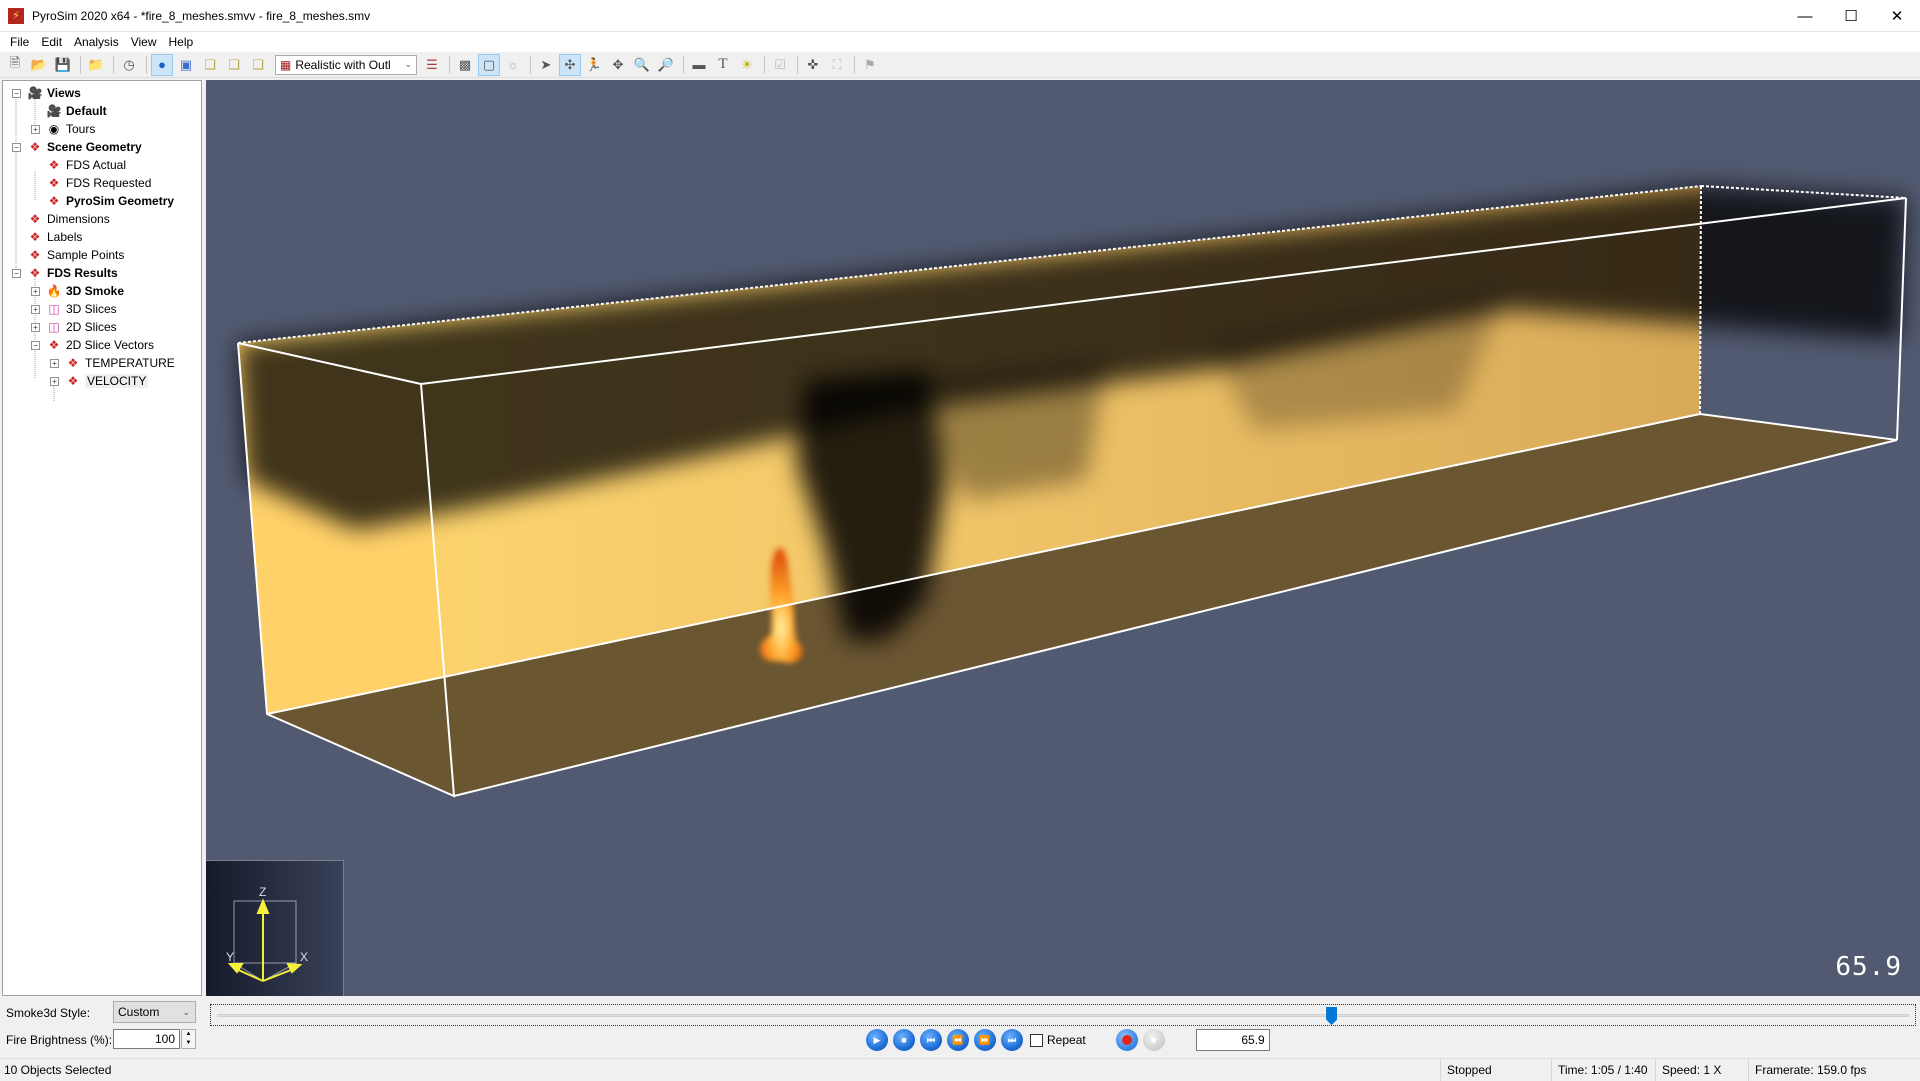 The image size is (1920, 1081). What do you see at coordinates (723, 65) in the screenshot?
I see `text-icon: T` at bounding box center [723, 65].